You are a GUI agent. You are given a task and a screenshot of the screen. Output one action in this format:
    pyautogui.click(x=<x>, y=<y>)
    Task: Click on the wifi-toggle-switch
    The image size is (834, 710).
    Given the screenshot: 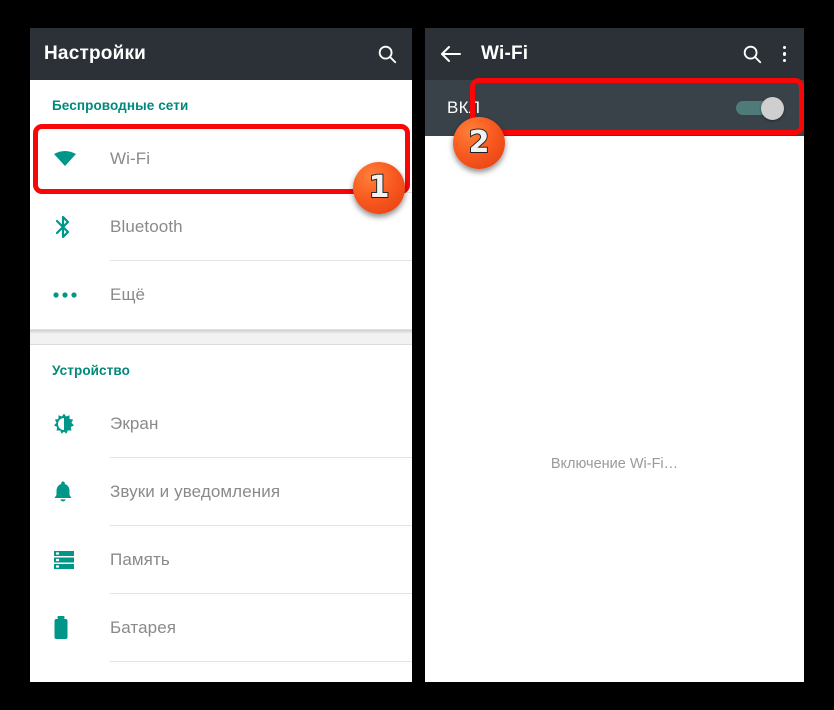 What is the action you would take?
    pyautogui.click(x=760, y=108)
    